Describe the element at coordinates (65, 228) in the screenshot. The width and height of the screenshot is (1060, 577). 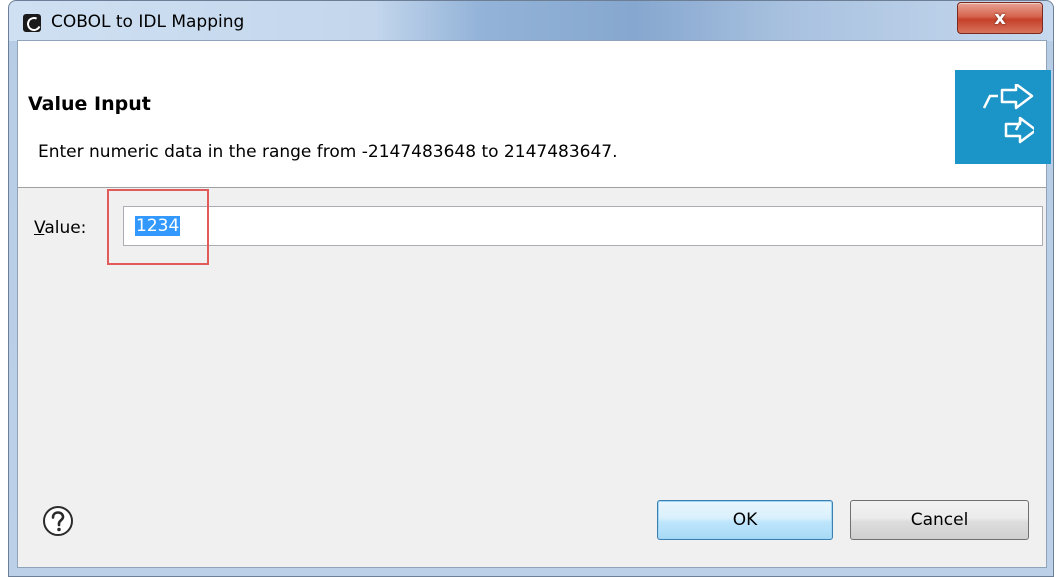
I see `value-label-text: alue:` at that location.